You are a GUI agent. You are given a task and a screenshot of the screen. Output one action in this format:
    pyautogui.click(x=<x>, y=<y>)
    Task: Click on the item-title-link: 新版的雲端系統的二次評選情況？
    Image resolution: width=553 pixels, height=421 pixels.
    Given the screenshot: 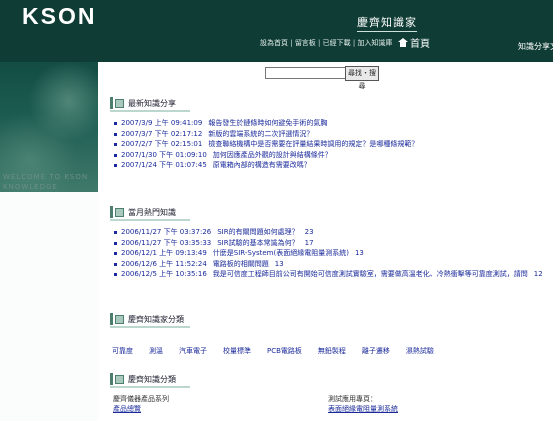 What is the action you would take?
    pyautogui.click(x=260, y=134)
    